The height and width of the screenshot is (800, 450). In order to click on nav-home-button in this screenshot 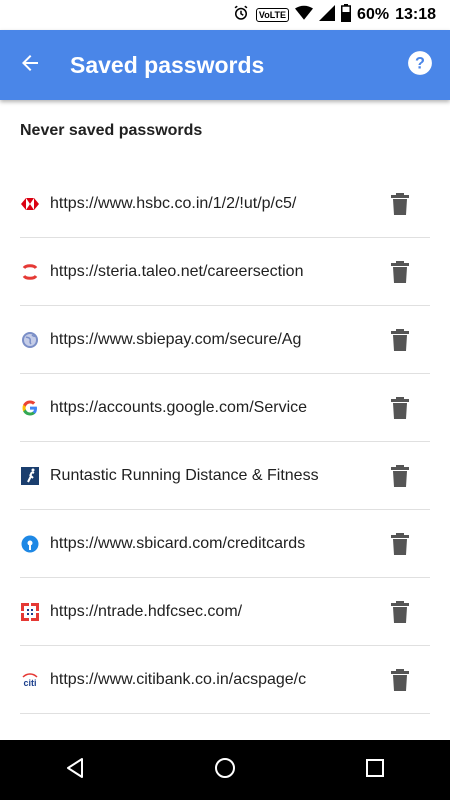, I will do `click(225, 770)`.